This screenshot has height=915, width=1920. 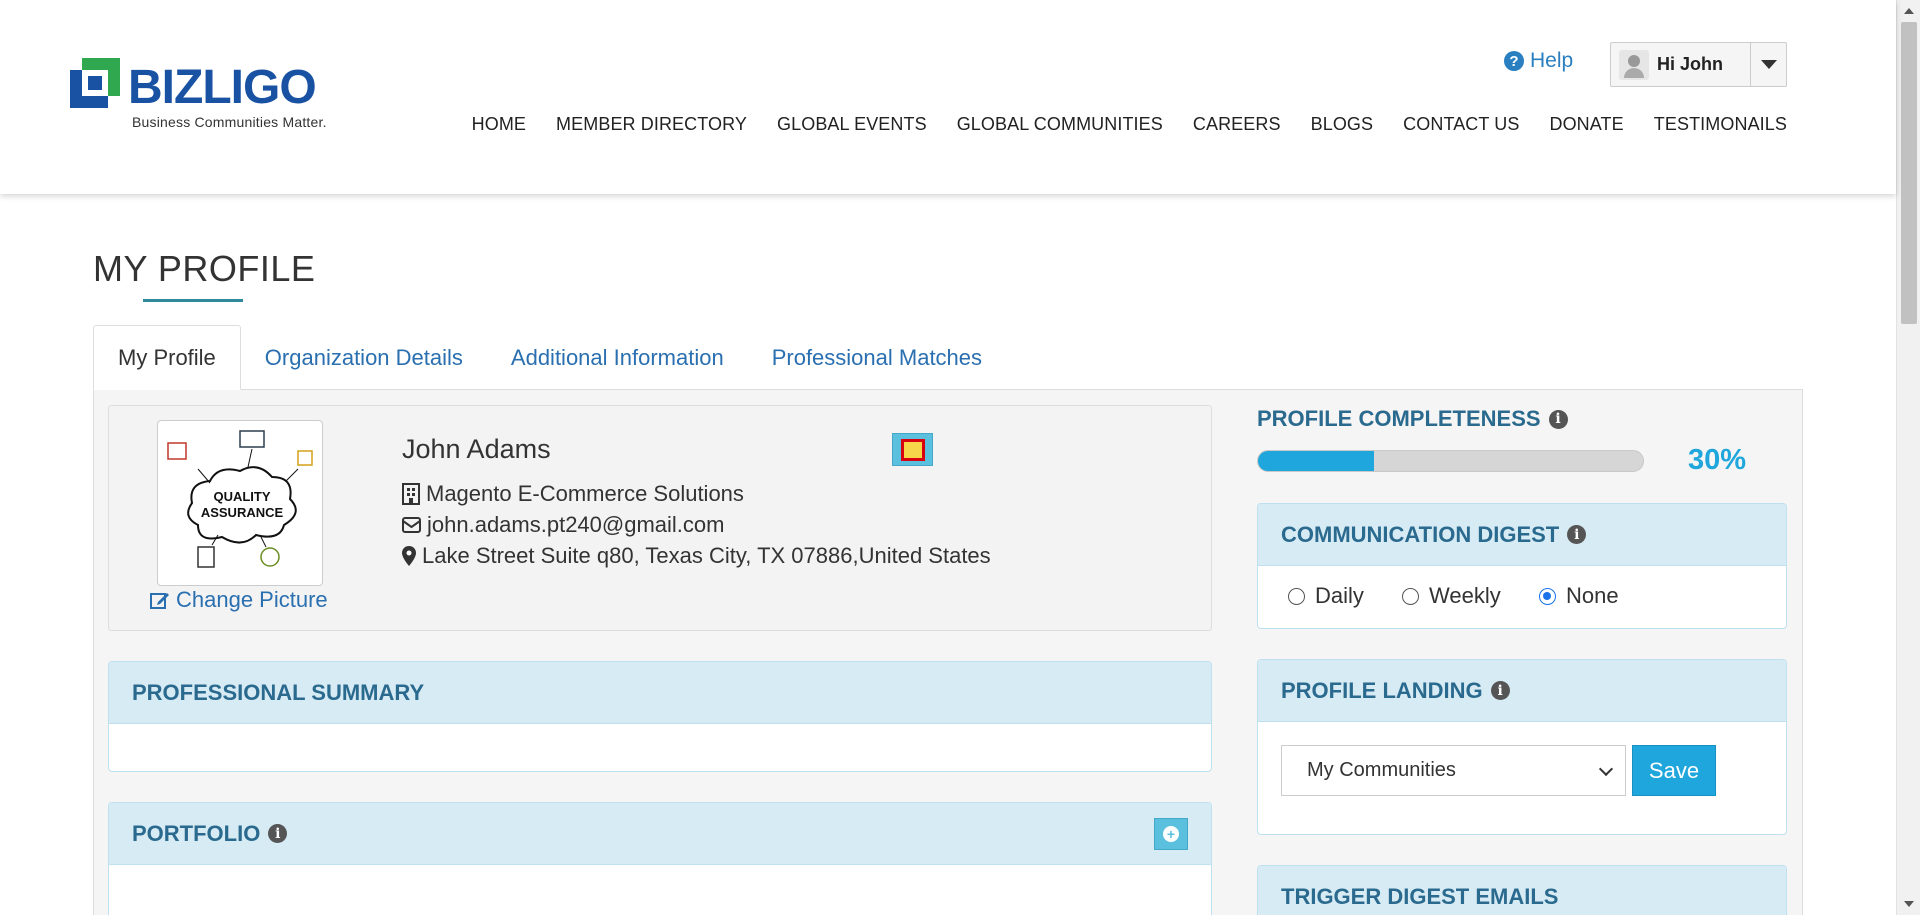 I want to click on add-portfolio-button: +, so click(x=1171, y=834).